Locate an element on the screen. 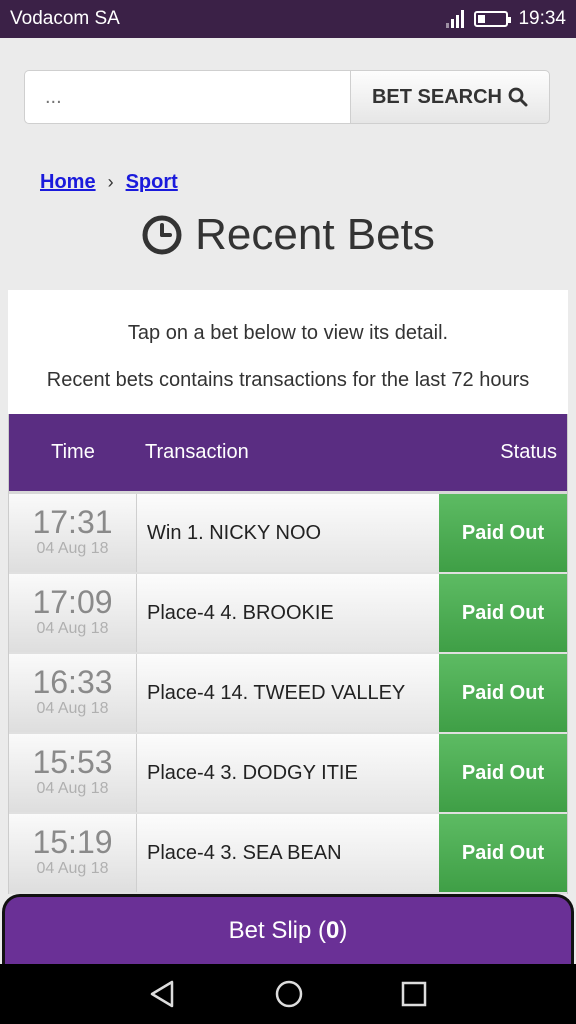 This screenshot has width=576, height=1024. clock-icon is located at coordinates (162, 235).